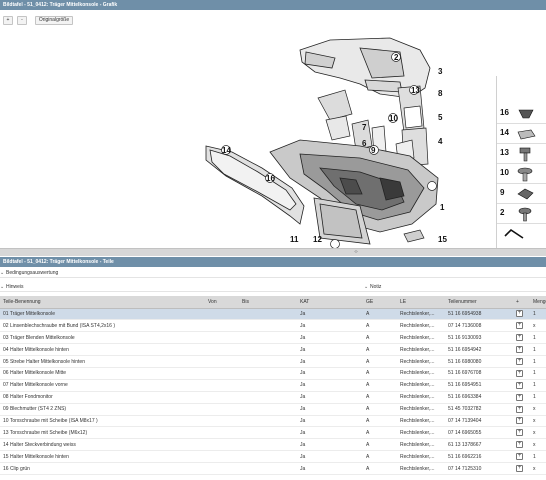 This screenshot has width=546, height=480. Describe the element at coordinates (440, 117) in the screenshot. I see `callout-5: 5` at that location.